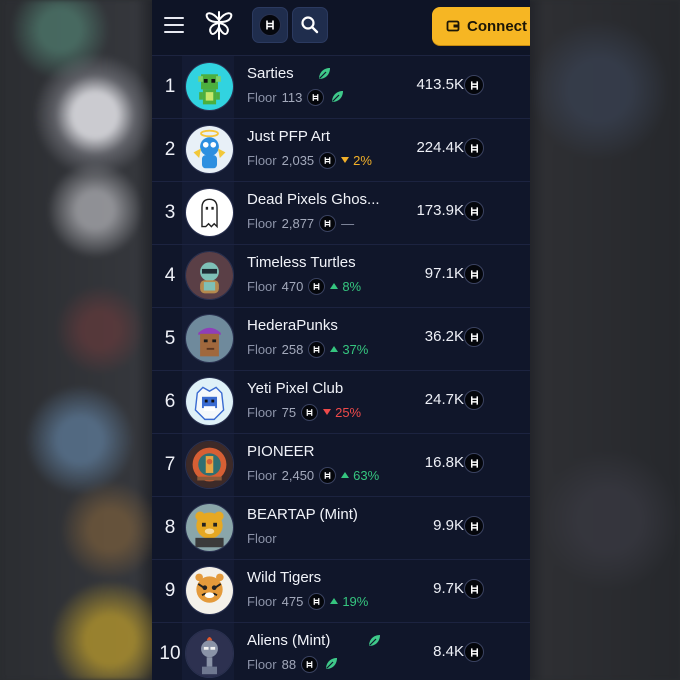  Describe the element at coordinates (270, 25) in the screenshot. I see `currency-button` at that location.